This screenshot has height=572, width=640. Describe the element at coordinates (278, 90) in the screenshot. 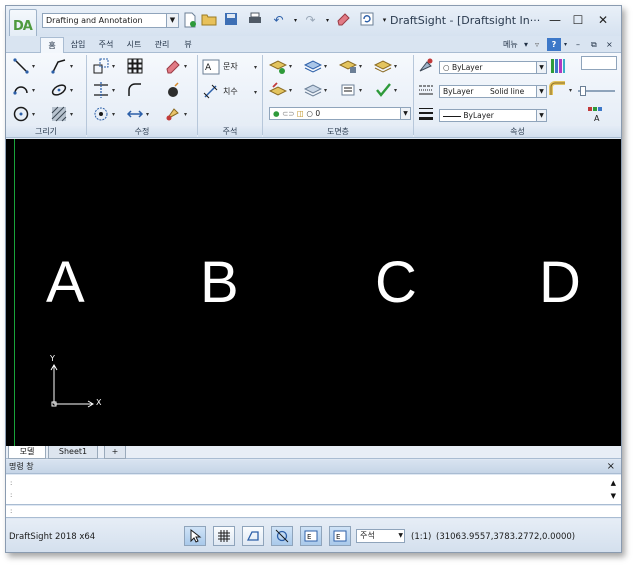

I see `layer-make-current-icon` at that location.